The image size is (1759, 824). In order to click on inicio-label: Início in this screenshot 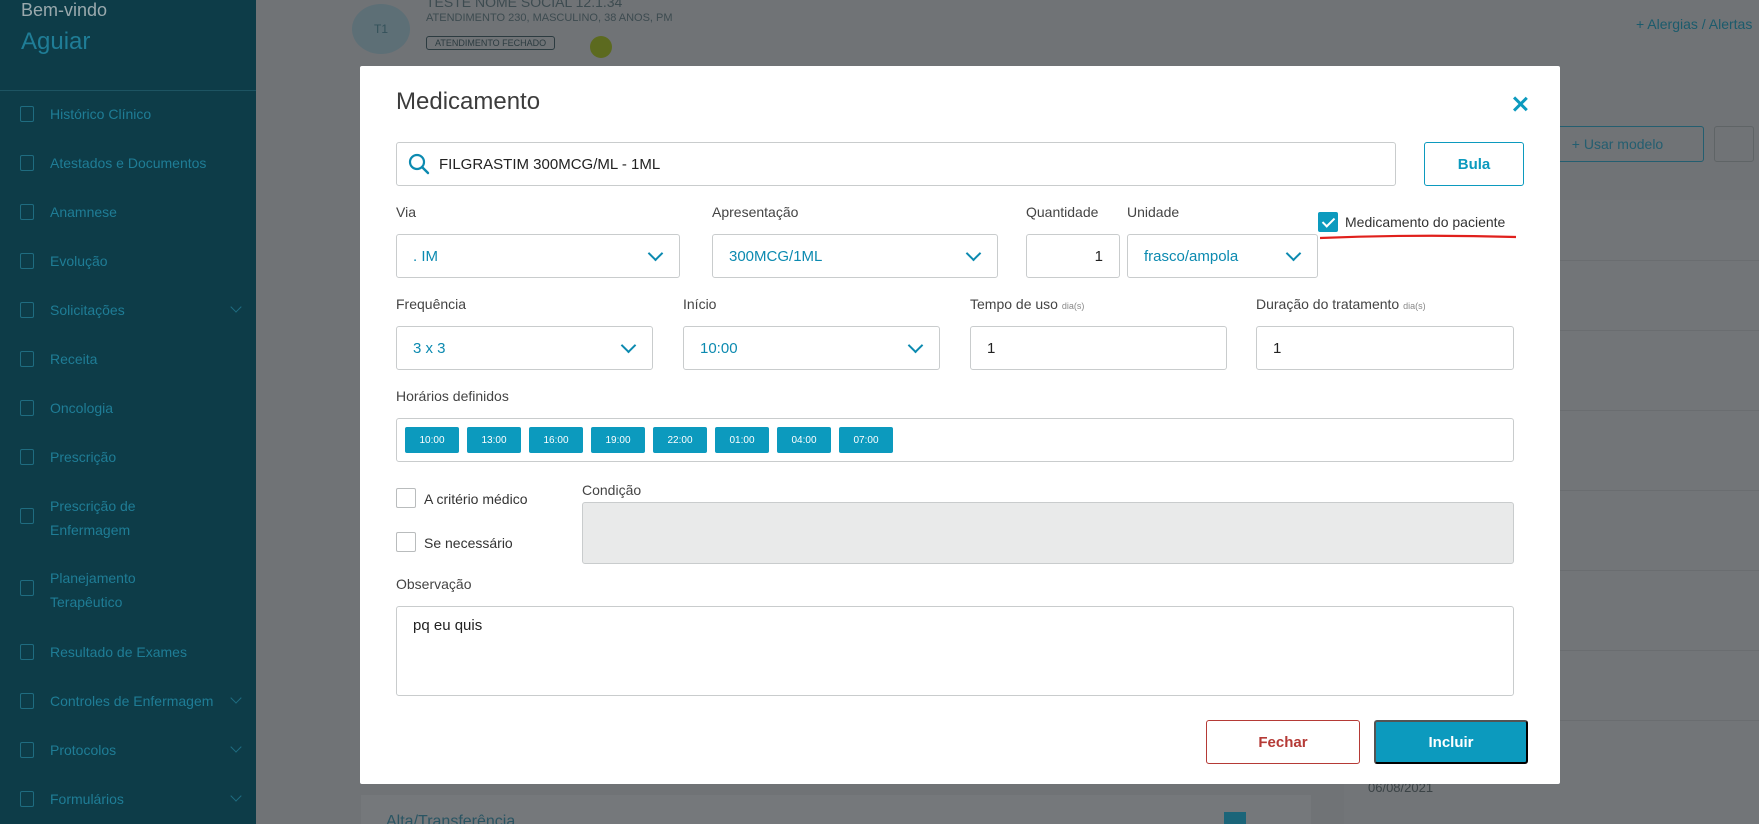, I will do `click(700, 304)`.